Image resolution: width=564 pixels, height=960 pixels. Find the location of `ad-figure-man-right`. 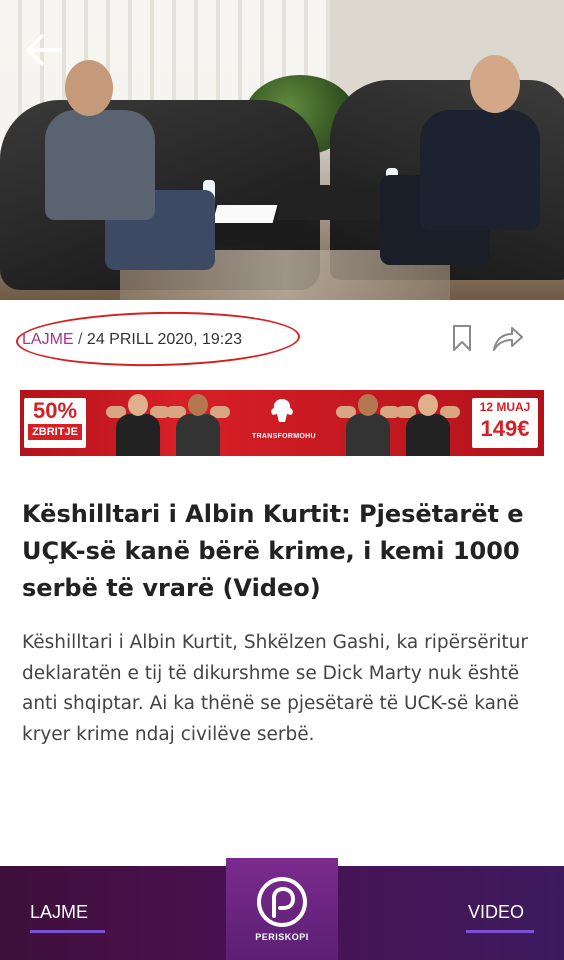

ad-figure-man-right is located at coordinates (428, 424).